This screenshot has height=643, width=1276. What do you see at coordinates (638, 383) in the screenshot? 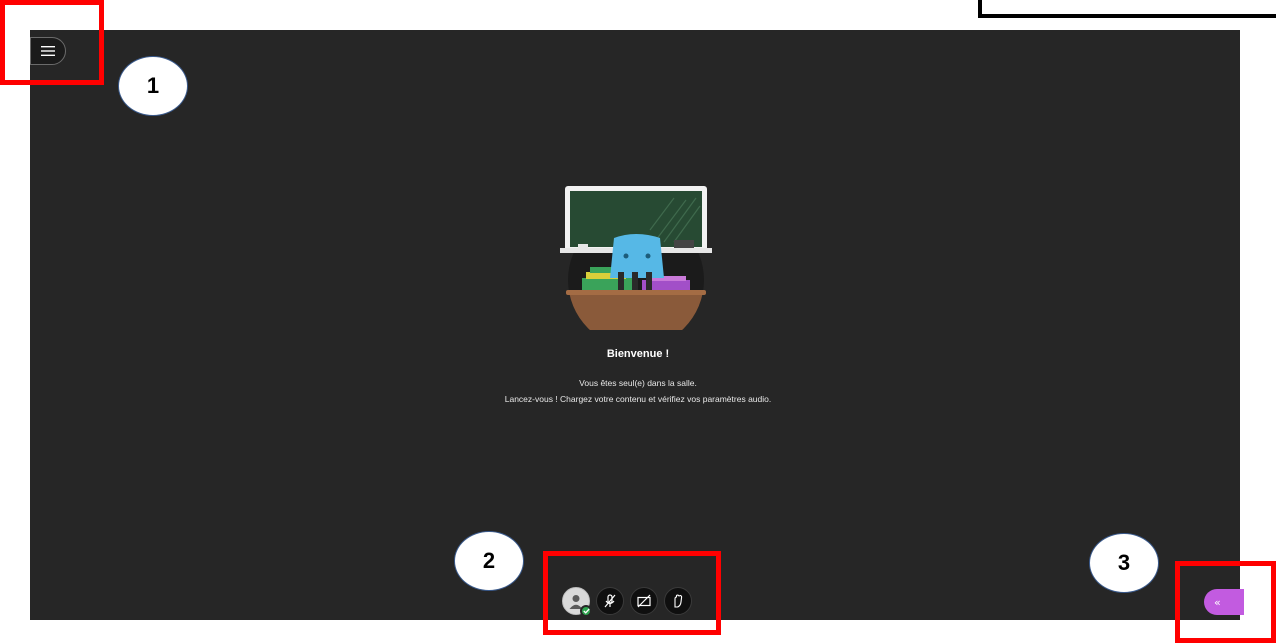
I see `welcome-message-line1: Vous êtes seul(e) dans la salle.` at bounding box center [638, 383].